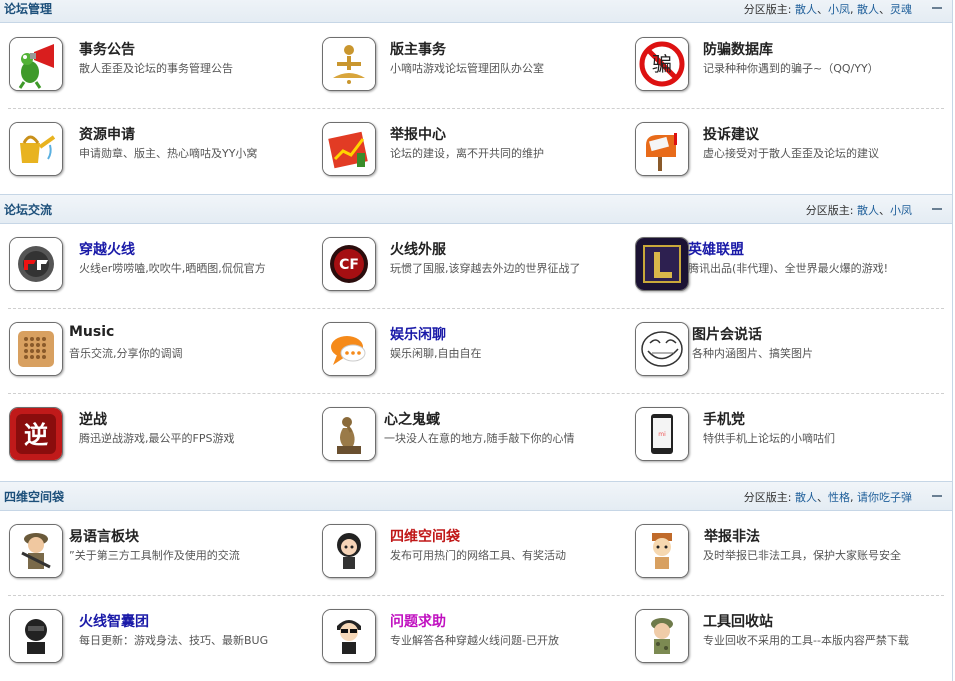 This screenshot has width=955, height=681. What do you see at coordinates (418, 249) in the screenshot?
I see `forum-name-link: 火线外服` at bounding box center [418, 249].